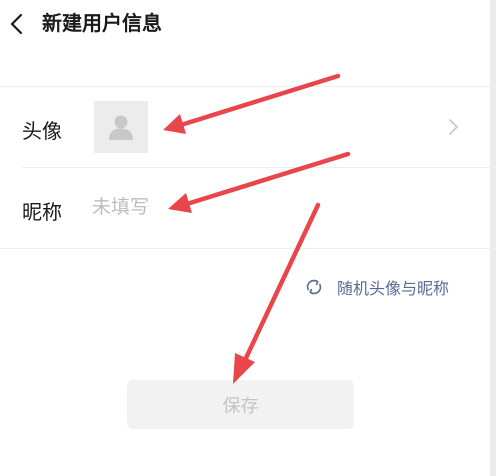 The height and width of the screenshot is (476, 496). I want to click on save-button: 保存, so click(240, 404).